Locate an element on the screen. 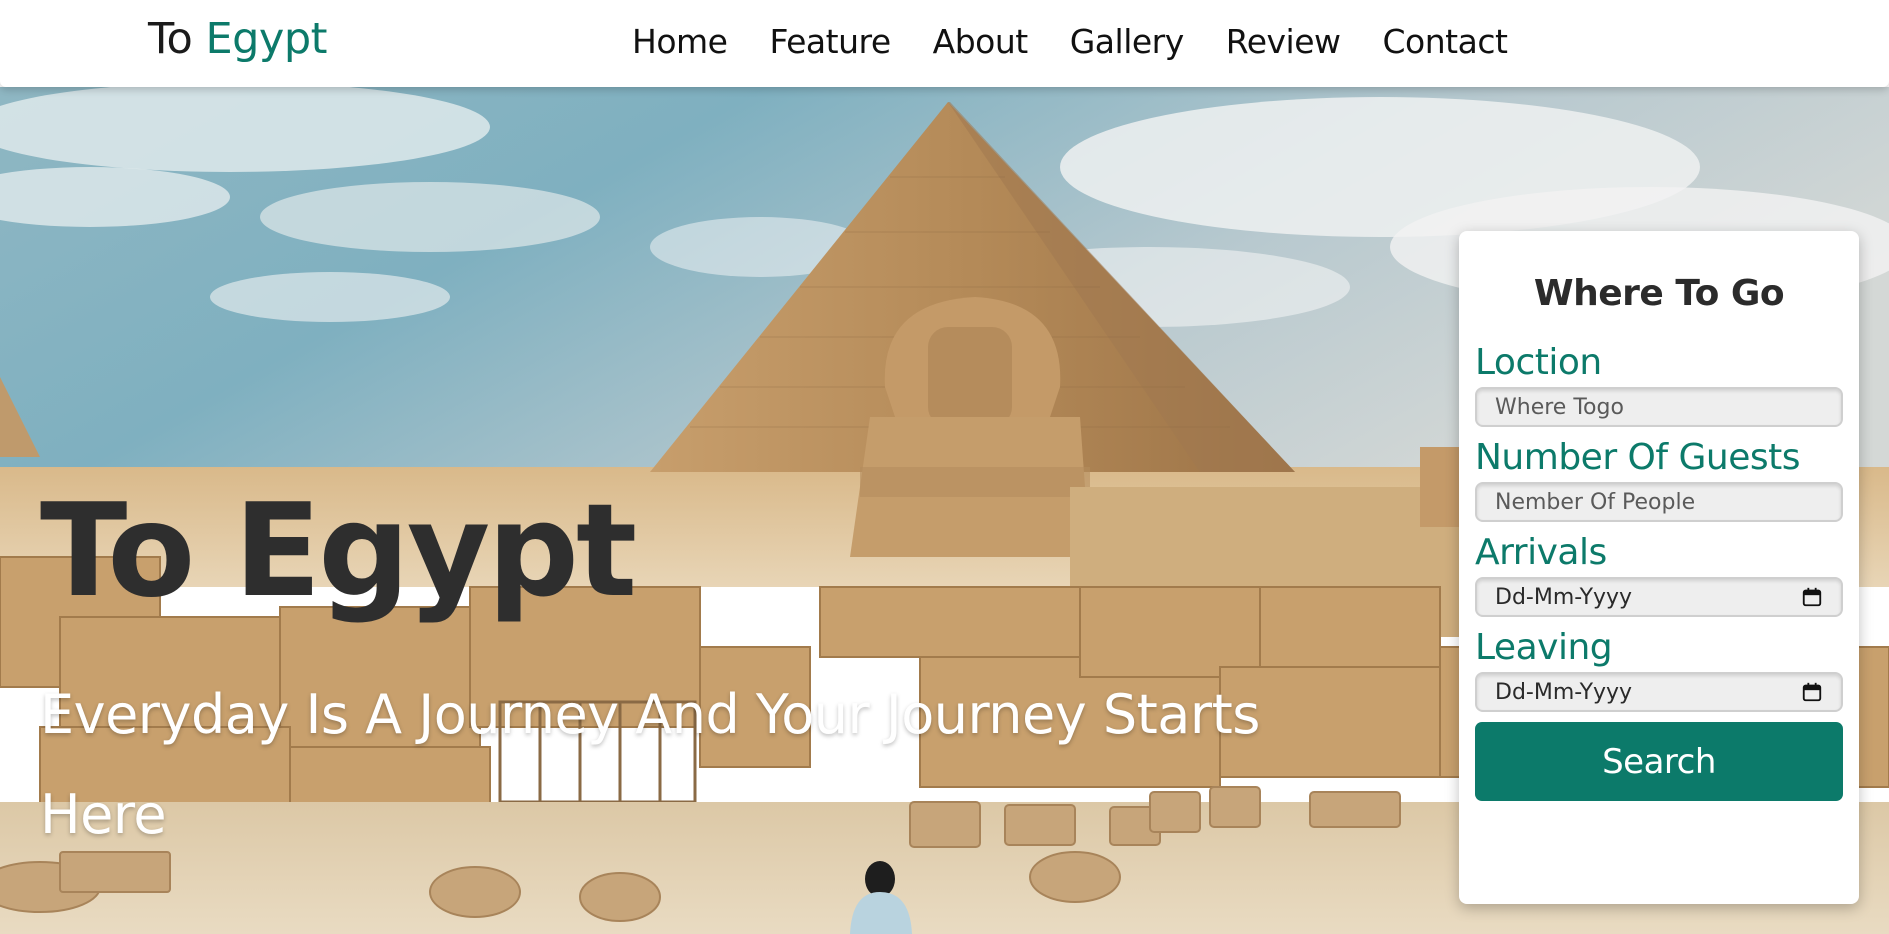  nav-contact: Contact is located at coordinates (1445, 41).